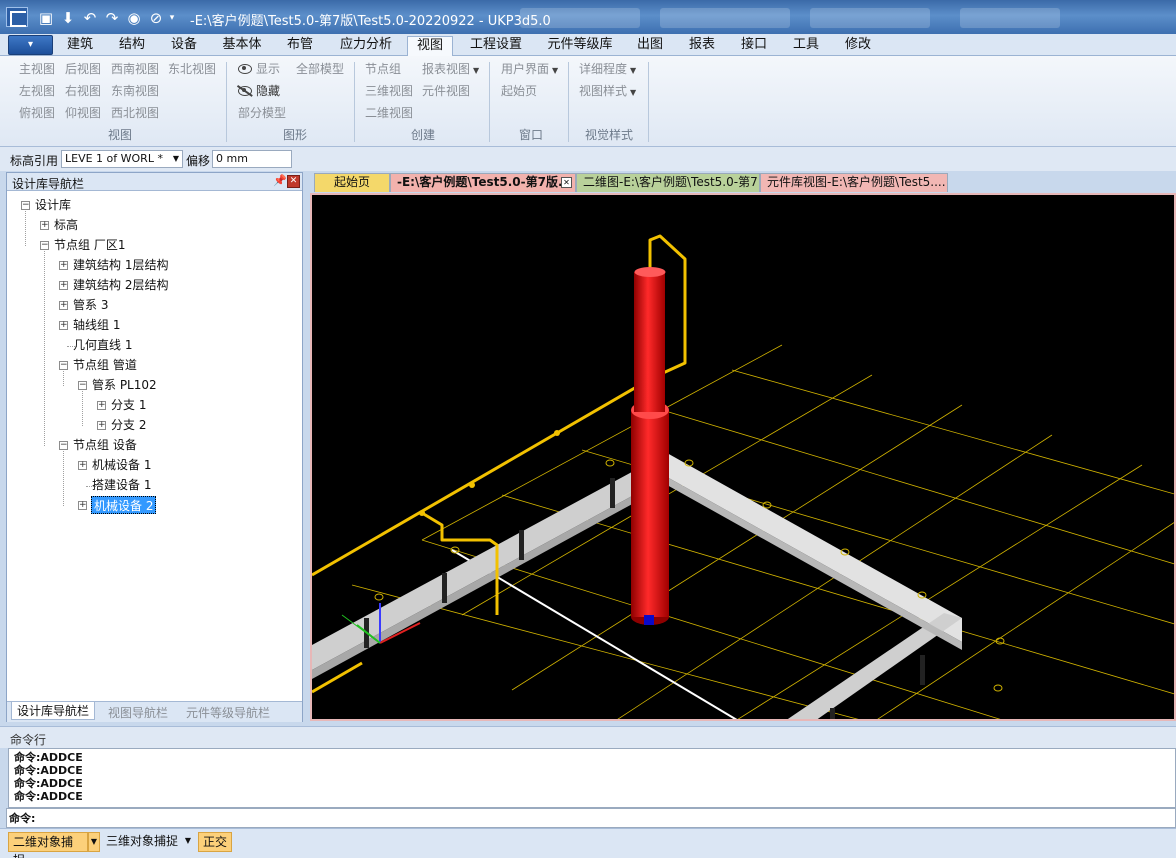 This screenshot has width=1176, height=858. What do you see at coordinates (650, 46) in the screenshot?
I see `tab-drawing: 出图` at bounding box center [650, 46].